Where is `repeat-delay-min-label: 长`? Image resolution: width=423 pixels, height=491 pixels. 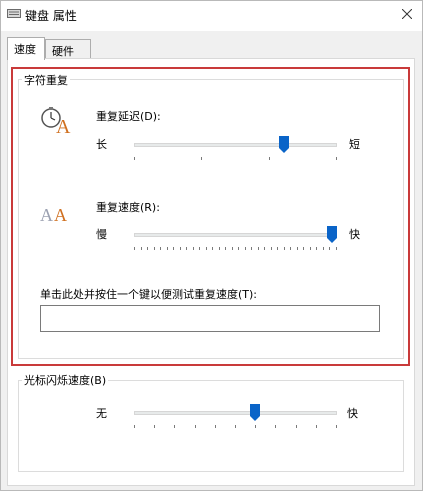
repeat-delay-min-label: 长 is located at coordinates (101, 144).